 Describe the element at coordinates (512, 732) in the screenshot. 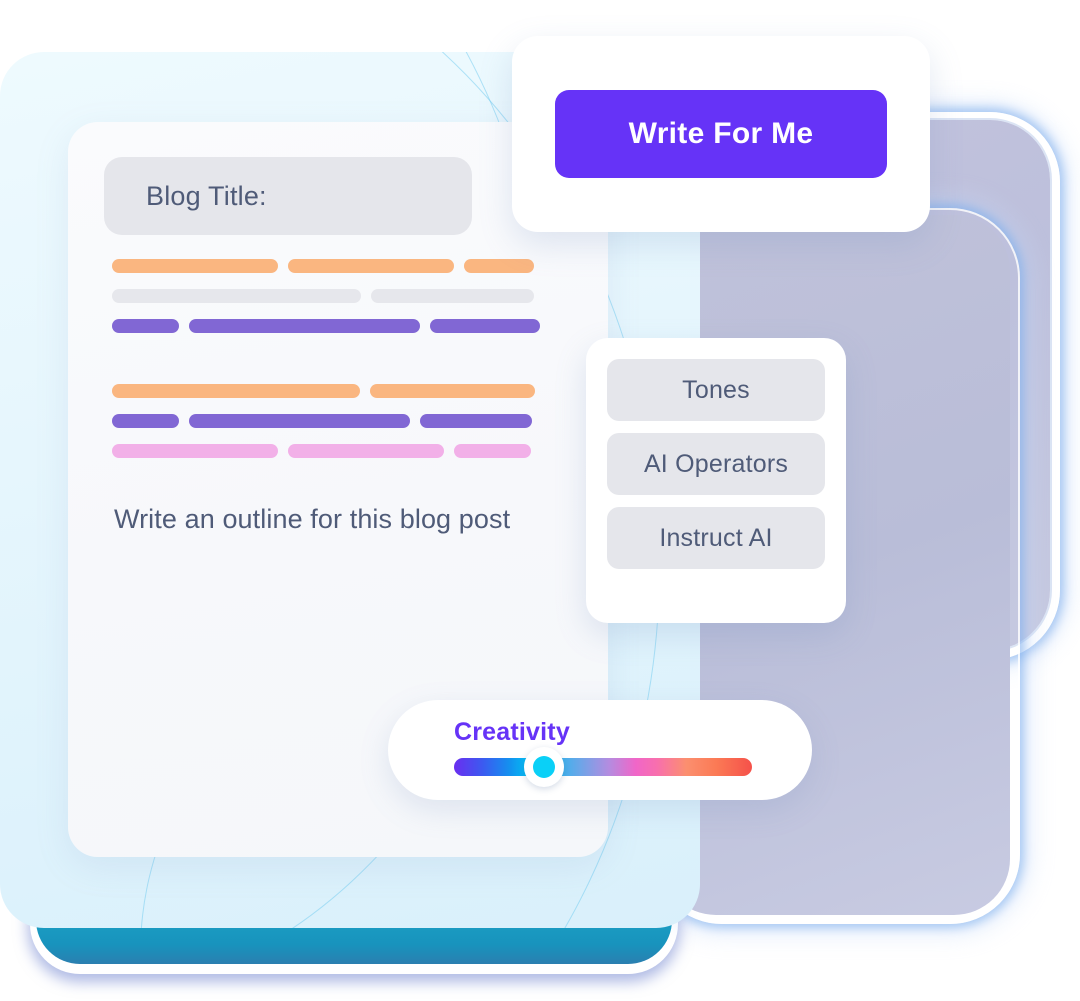

I see `creativity-label: Creativity` at that location.